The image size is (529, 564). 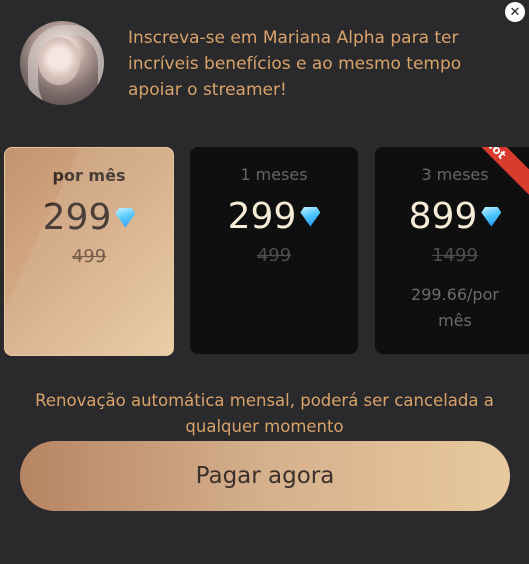 What do you see at coordinates (89, 175) in the screenshot?
I see `plan-period: por mês` at bounding box center [89, 175].